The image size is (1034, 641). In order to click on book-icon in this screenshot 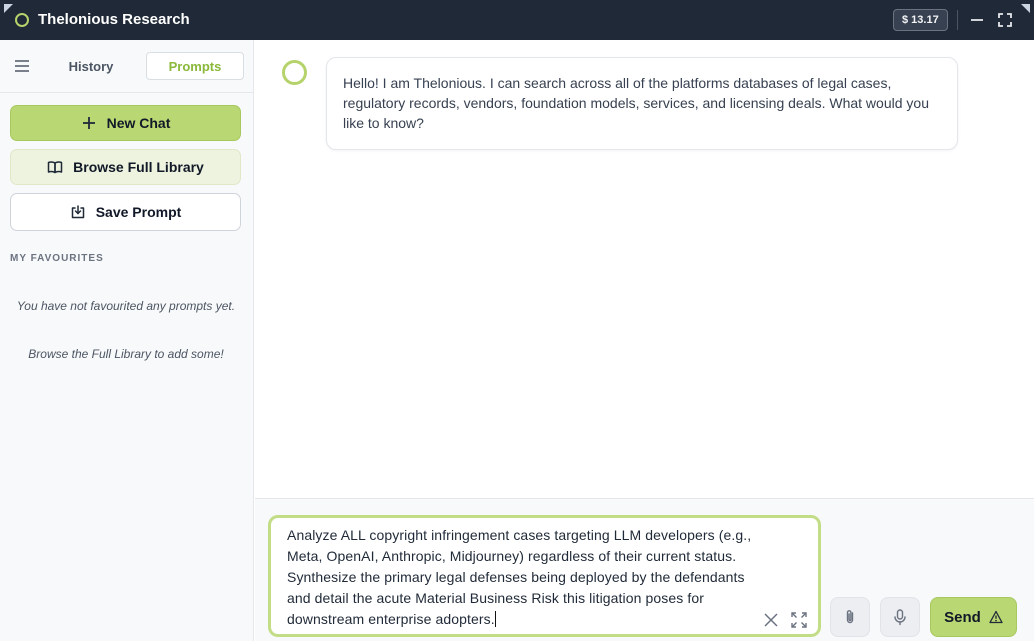, I will do `click(55, 167)`.